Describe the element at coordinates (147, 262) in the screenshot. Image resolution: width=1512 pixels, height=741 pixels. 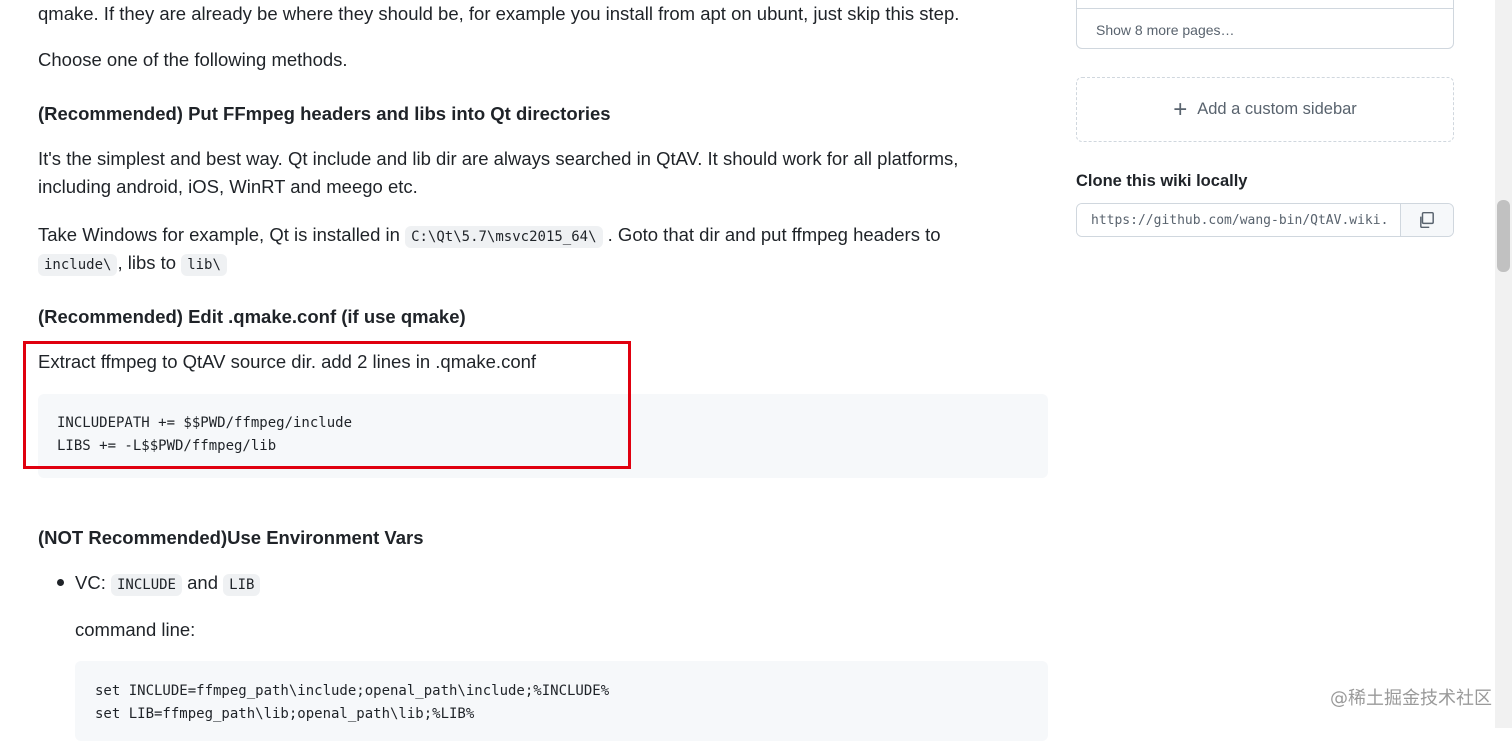
I see `windows-text-c: , libs to` at that location.